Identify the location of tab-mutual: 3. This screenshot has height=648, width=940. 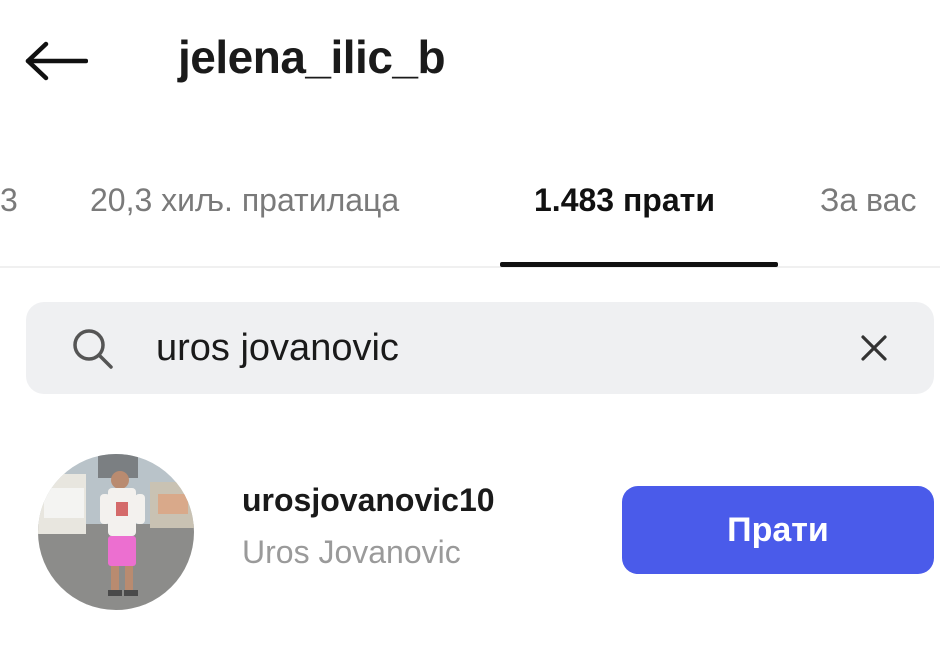
(9, 200).